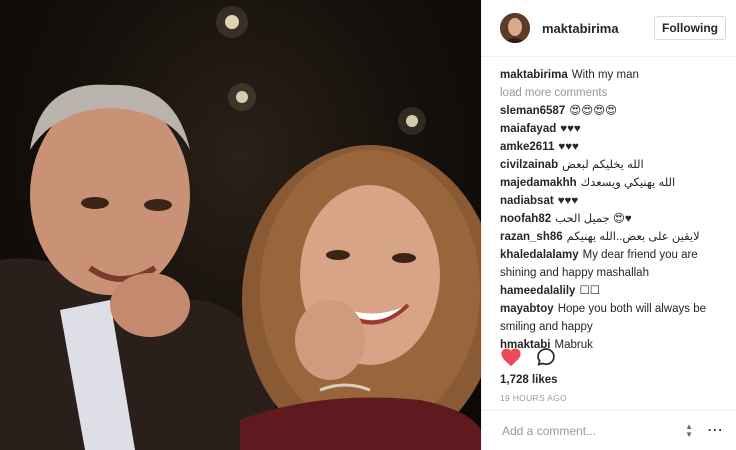  I want to click on likes-count: 1,728 likes, so click(529, 380).